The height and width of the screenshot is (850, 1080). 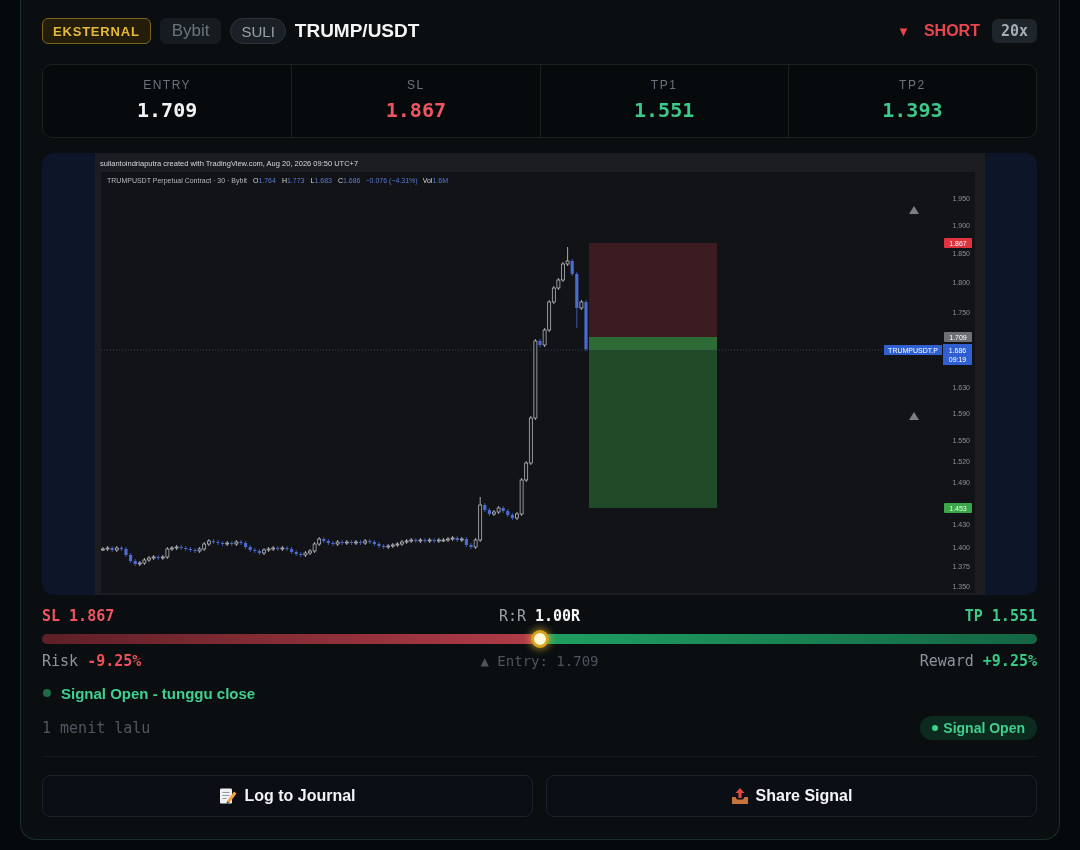 I want to click on stop-loss-label: SL 1.867, so click(x=78, y=616).